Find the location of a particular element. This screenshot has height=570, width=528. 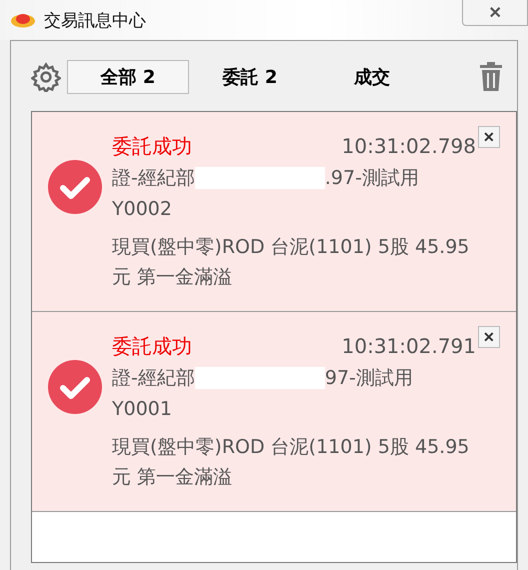

window-title: 交易訊息中心 is located at coordinates (95, 21).